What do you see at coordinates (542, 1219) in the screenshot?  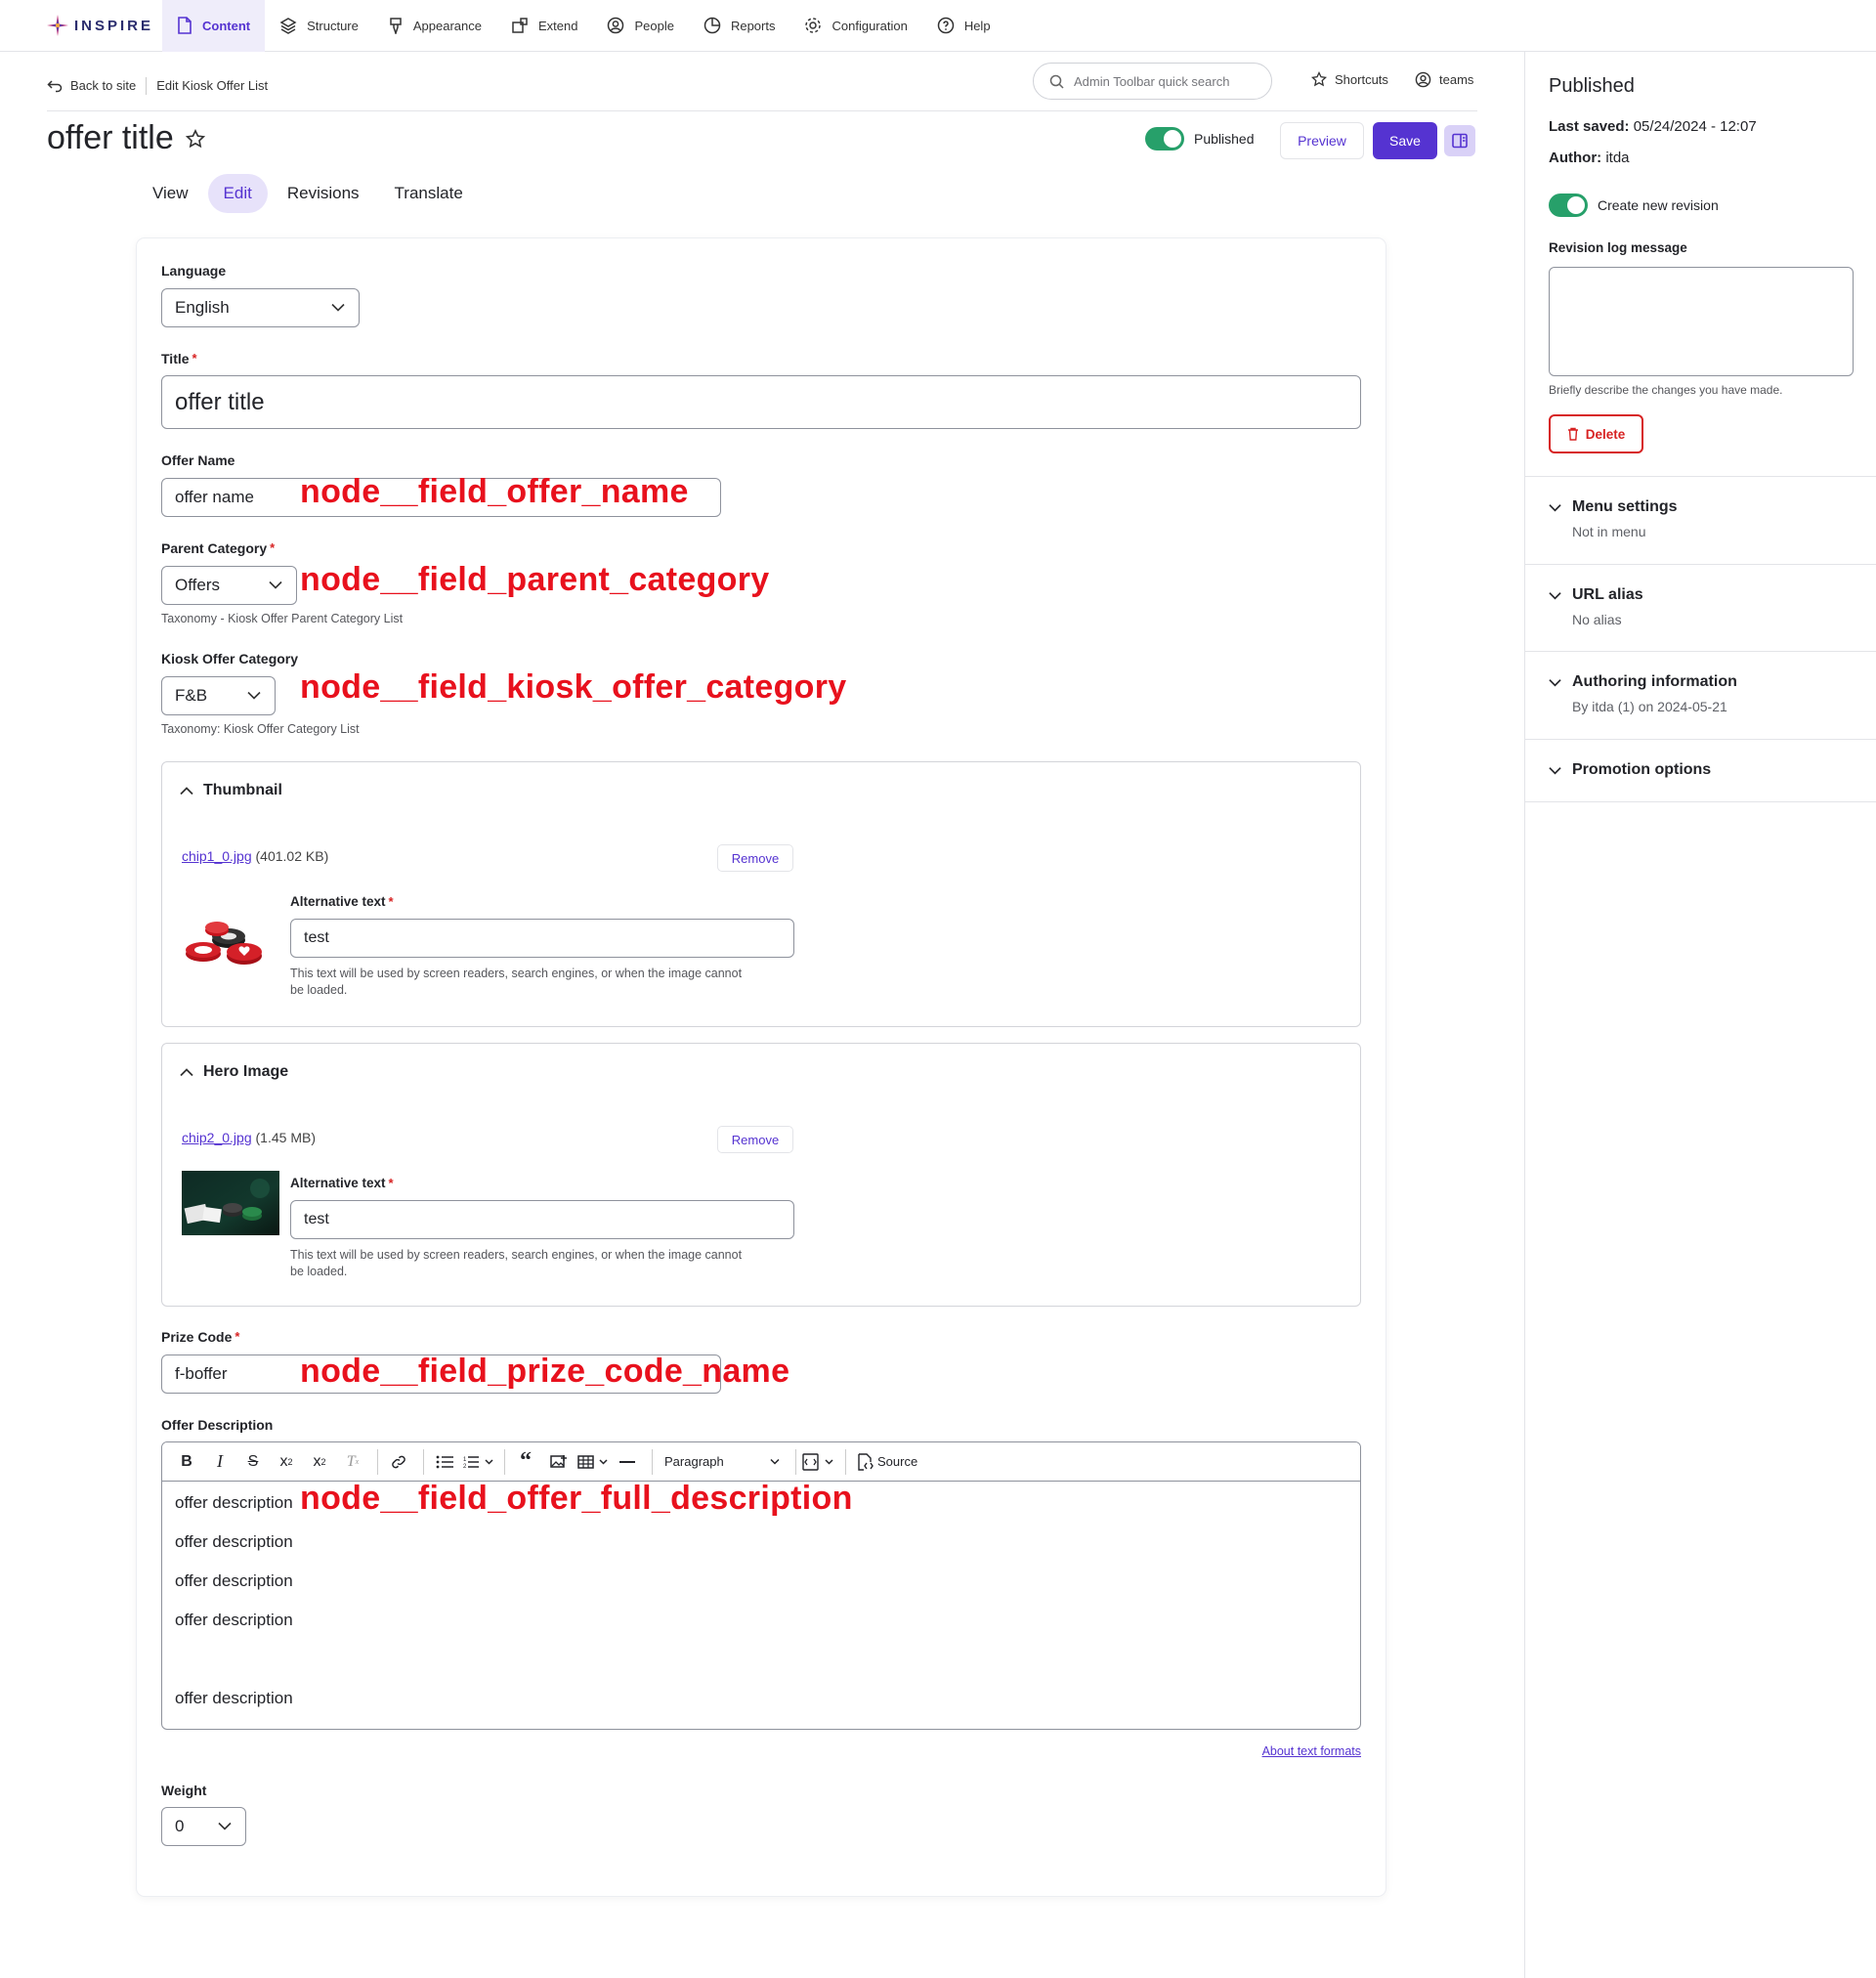 I see `hero-alt-input: test` at bounding box center [542, 1219].